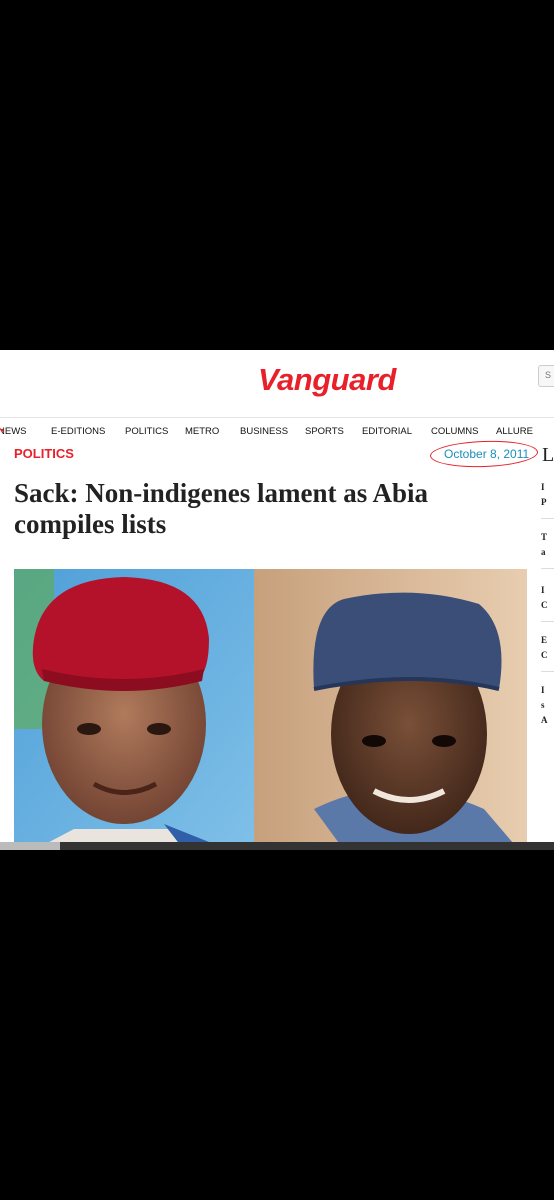 Image resolution: width=554 pixels, height=1200 pixels. What do you see at coordinates (78, 431) in the screenshot?
I see `nav-item-e-editions: E-EDITIONS` at bounding box center [78, 431].